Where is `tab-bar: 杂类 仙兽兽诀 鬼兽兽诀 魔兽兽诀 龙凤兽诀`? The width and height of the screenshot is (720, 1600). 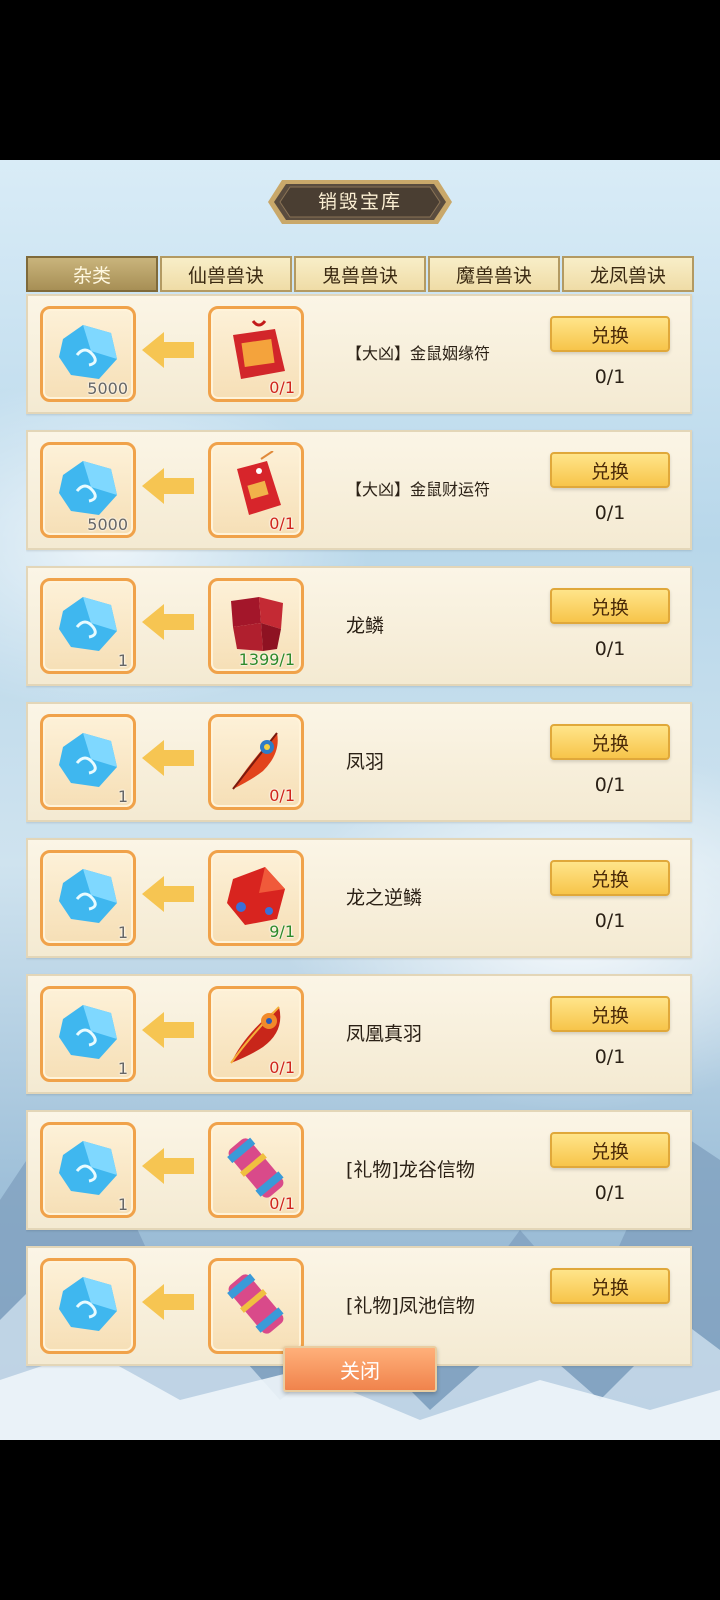
tab-bar: 杂类 仙兽兽诀 鬼兽兽诀 魔兽兽诀 龙凤兽诀 is located at coordinates (360, 274).